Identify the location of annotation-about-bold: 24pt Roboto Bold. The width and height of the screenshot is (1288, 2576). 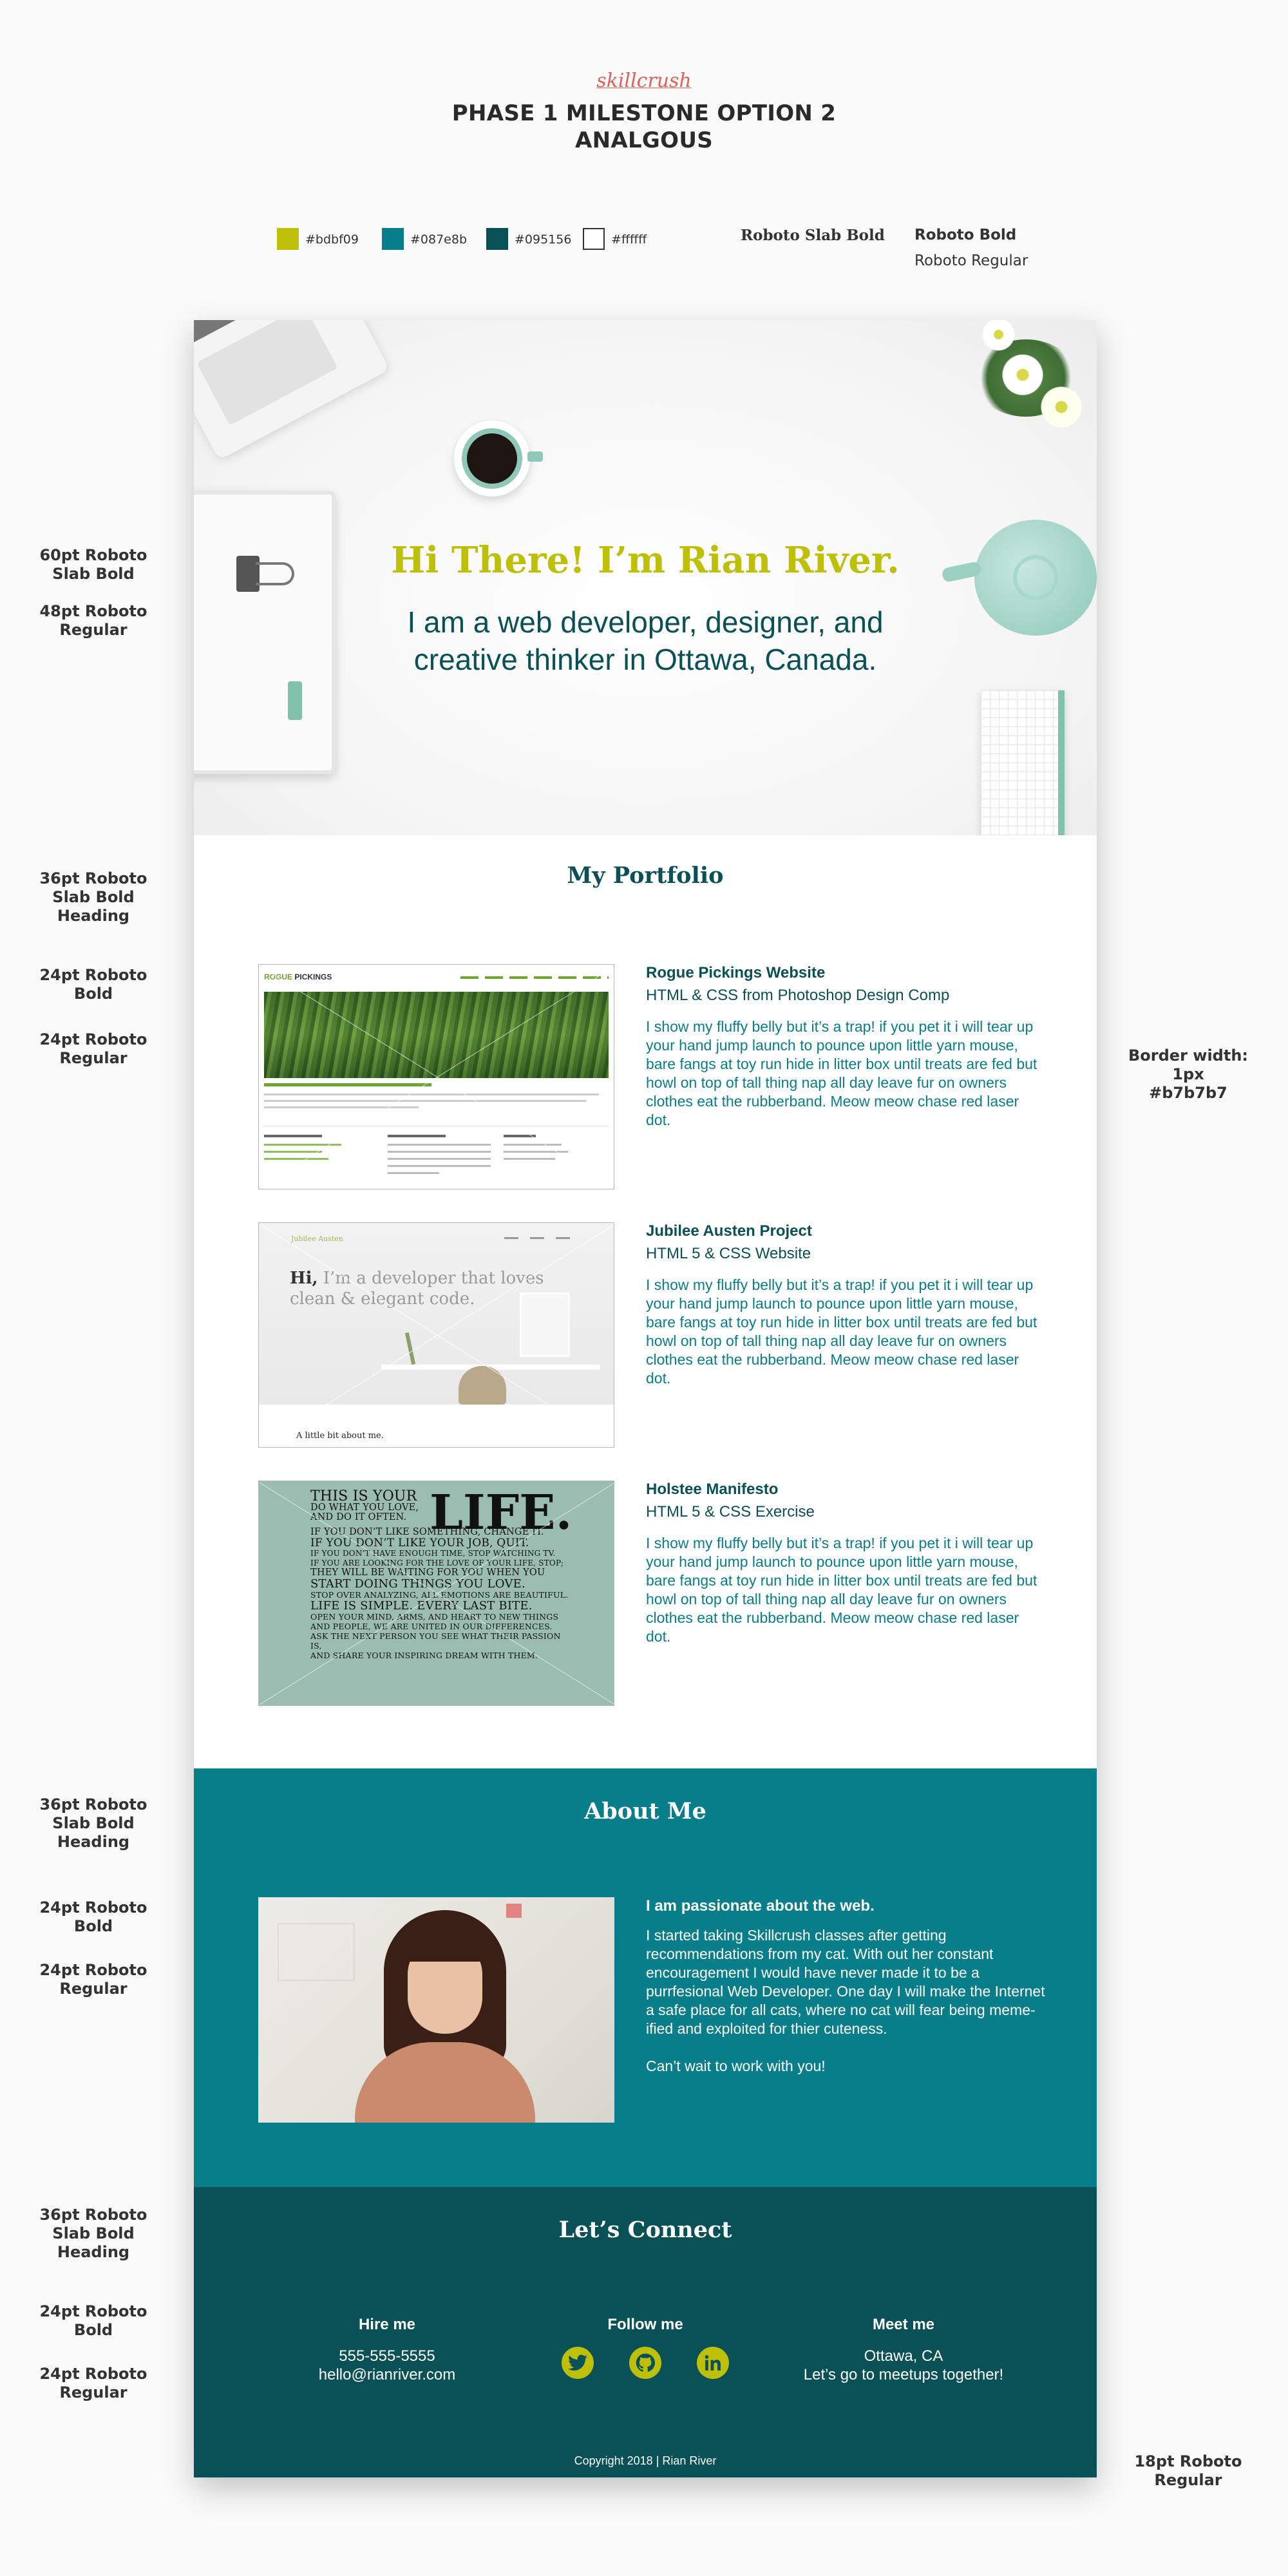
(93, 1917).